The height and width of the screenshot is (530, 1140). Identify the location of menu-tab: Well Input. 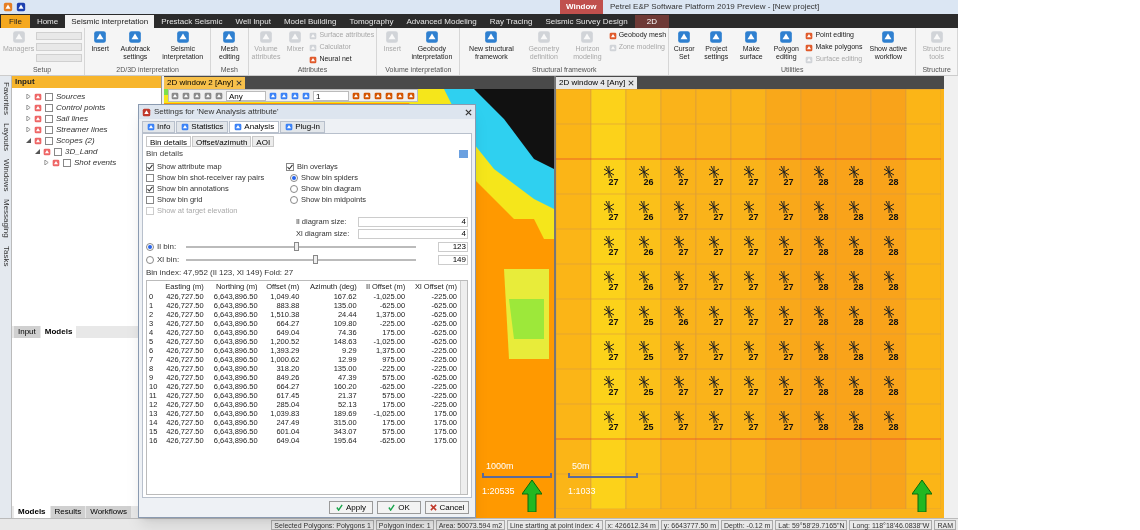
(253, 21).